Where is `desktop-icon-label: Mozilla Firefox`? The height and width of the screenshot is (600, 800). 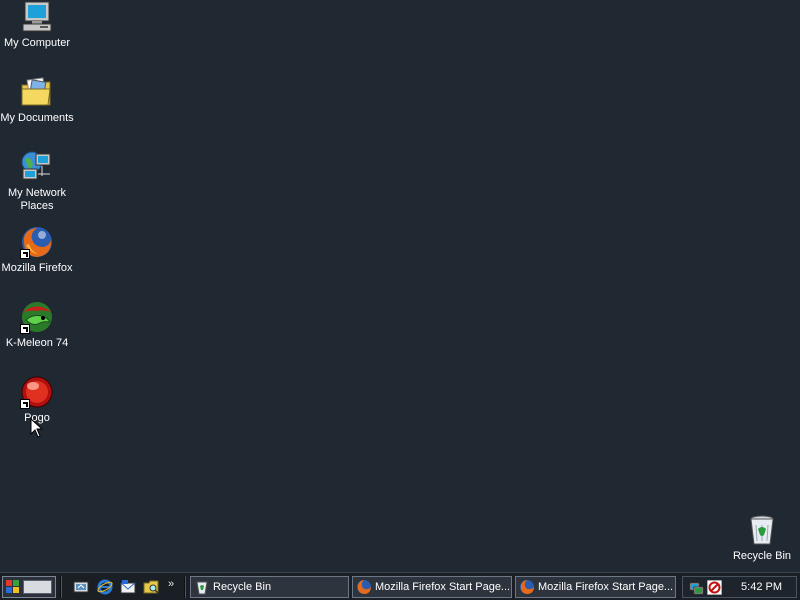
desktop-icon-label: Mozilla Firefox is located at coordinates (37, 268).